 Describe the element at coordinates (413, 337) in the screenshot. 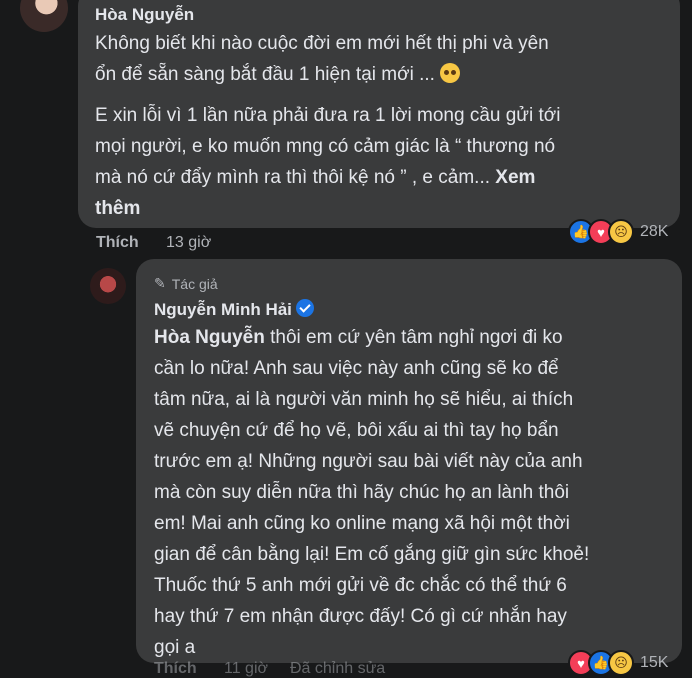

I see `reply-line: thôi em cứ yên tâm nghỉ ngơi đi ko` at that location.